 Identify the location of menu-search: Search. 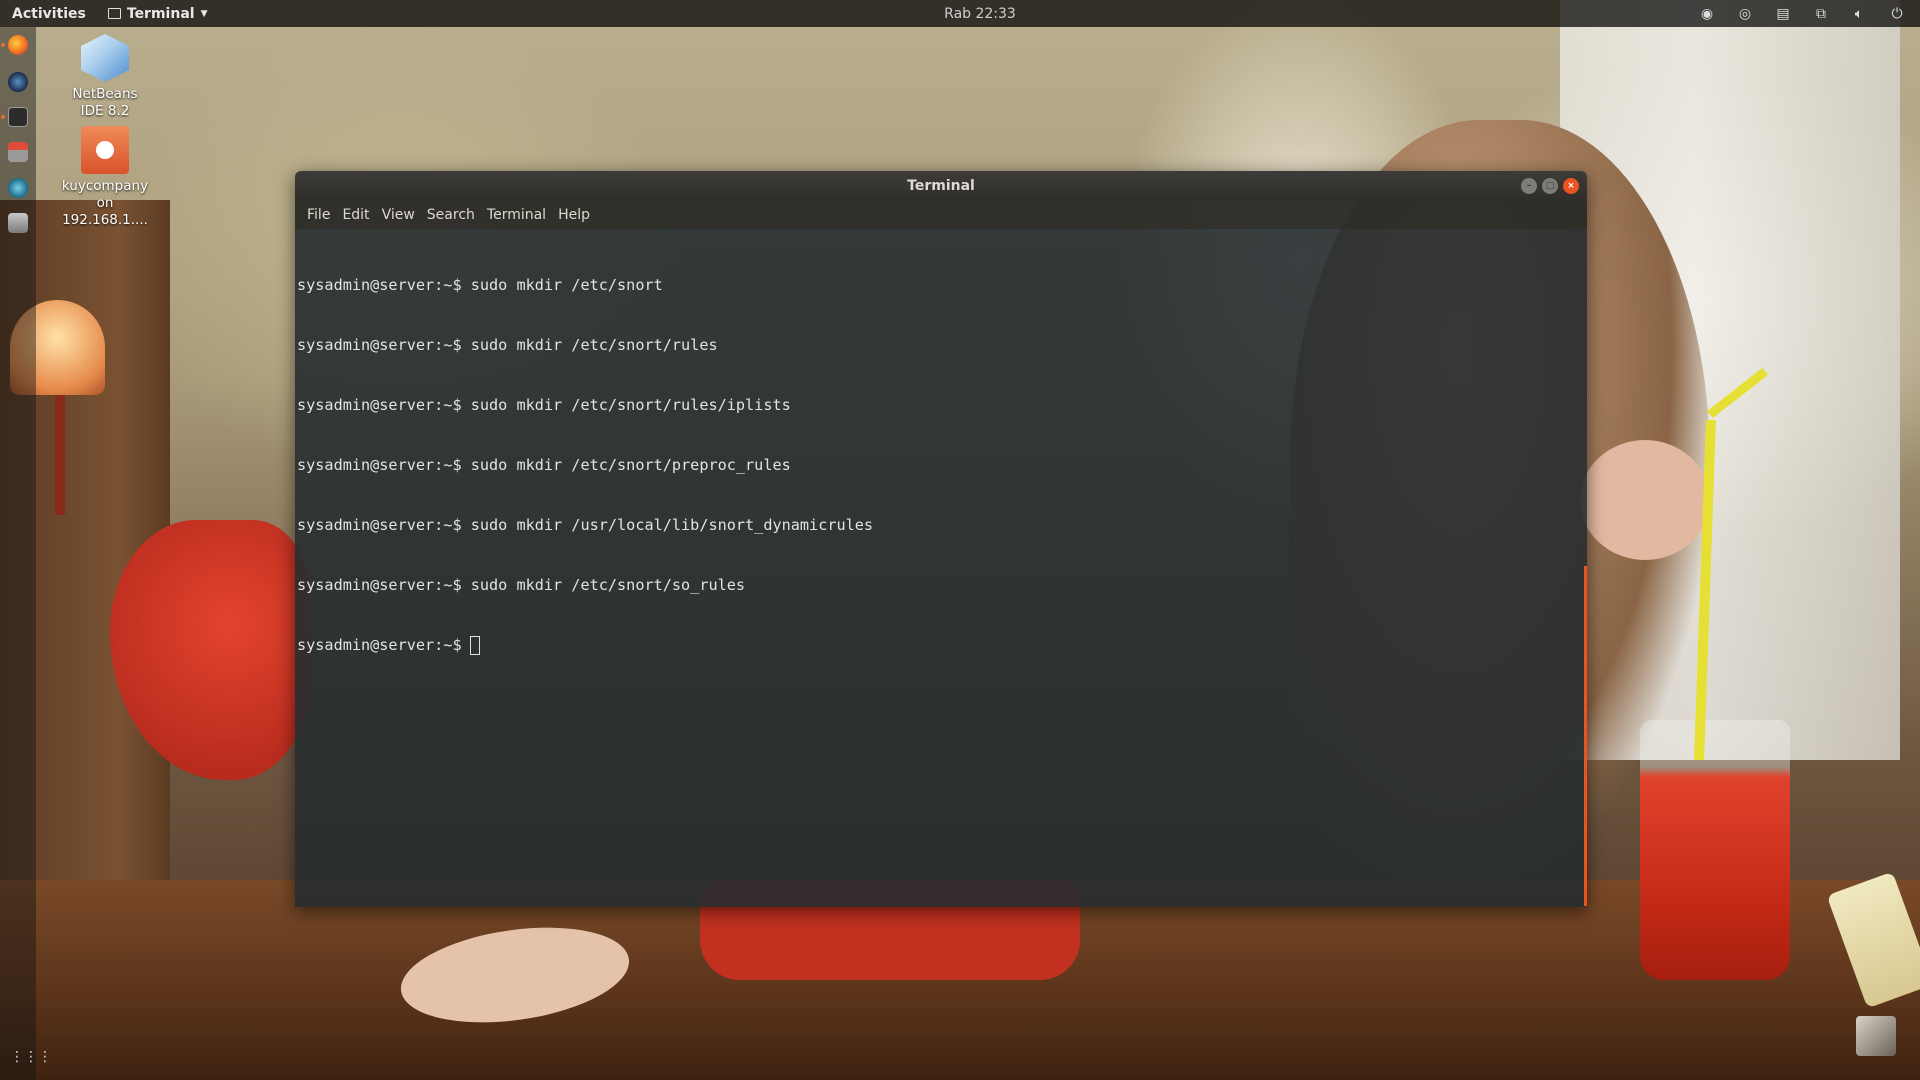
(451, 215).